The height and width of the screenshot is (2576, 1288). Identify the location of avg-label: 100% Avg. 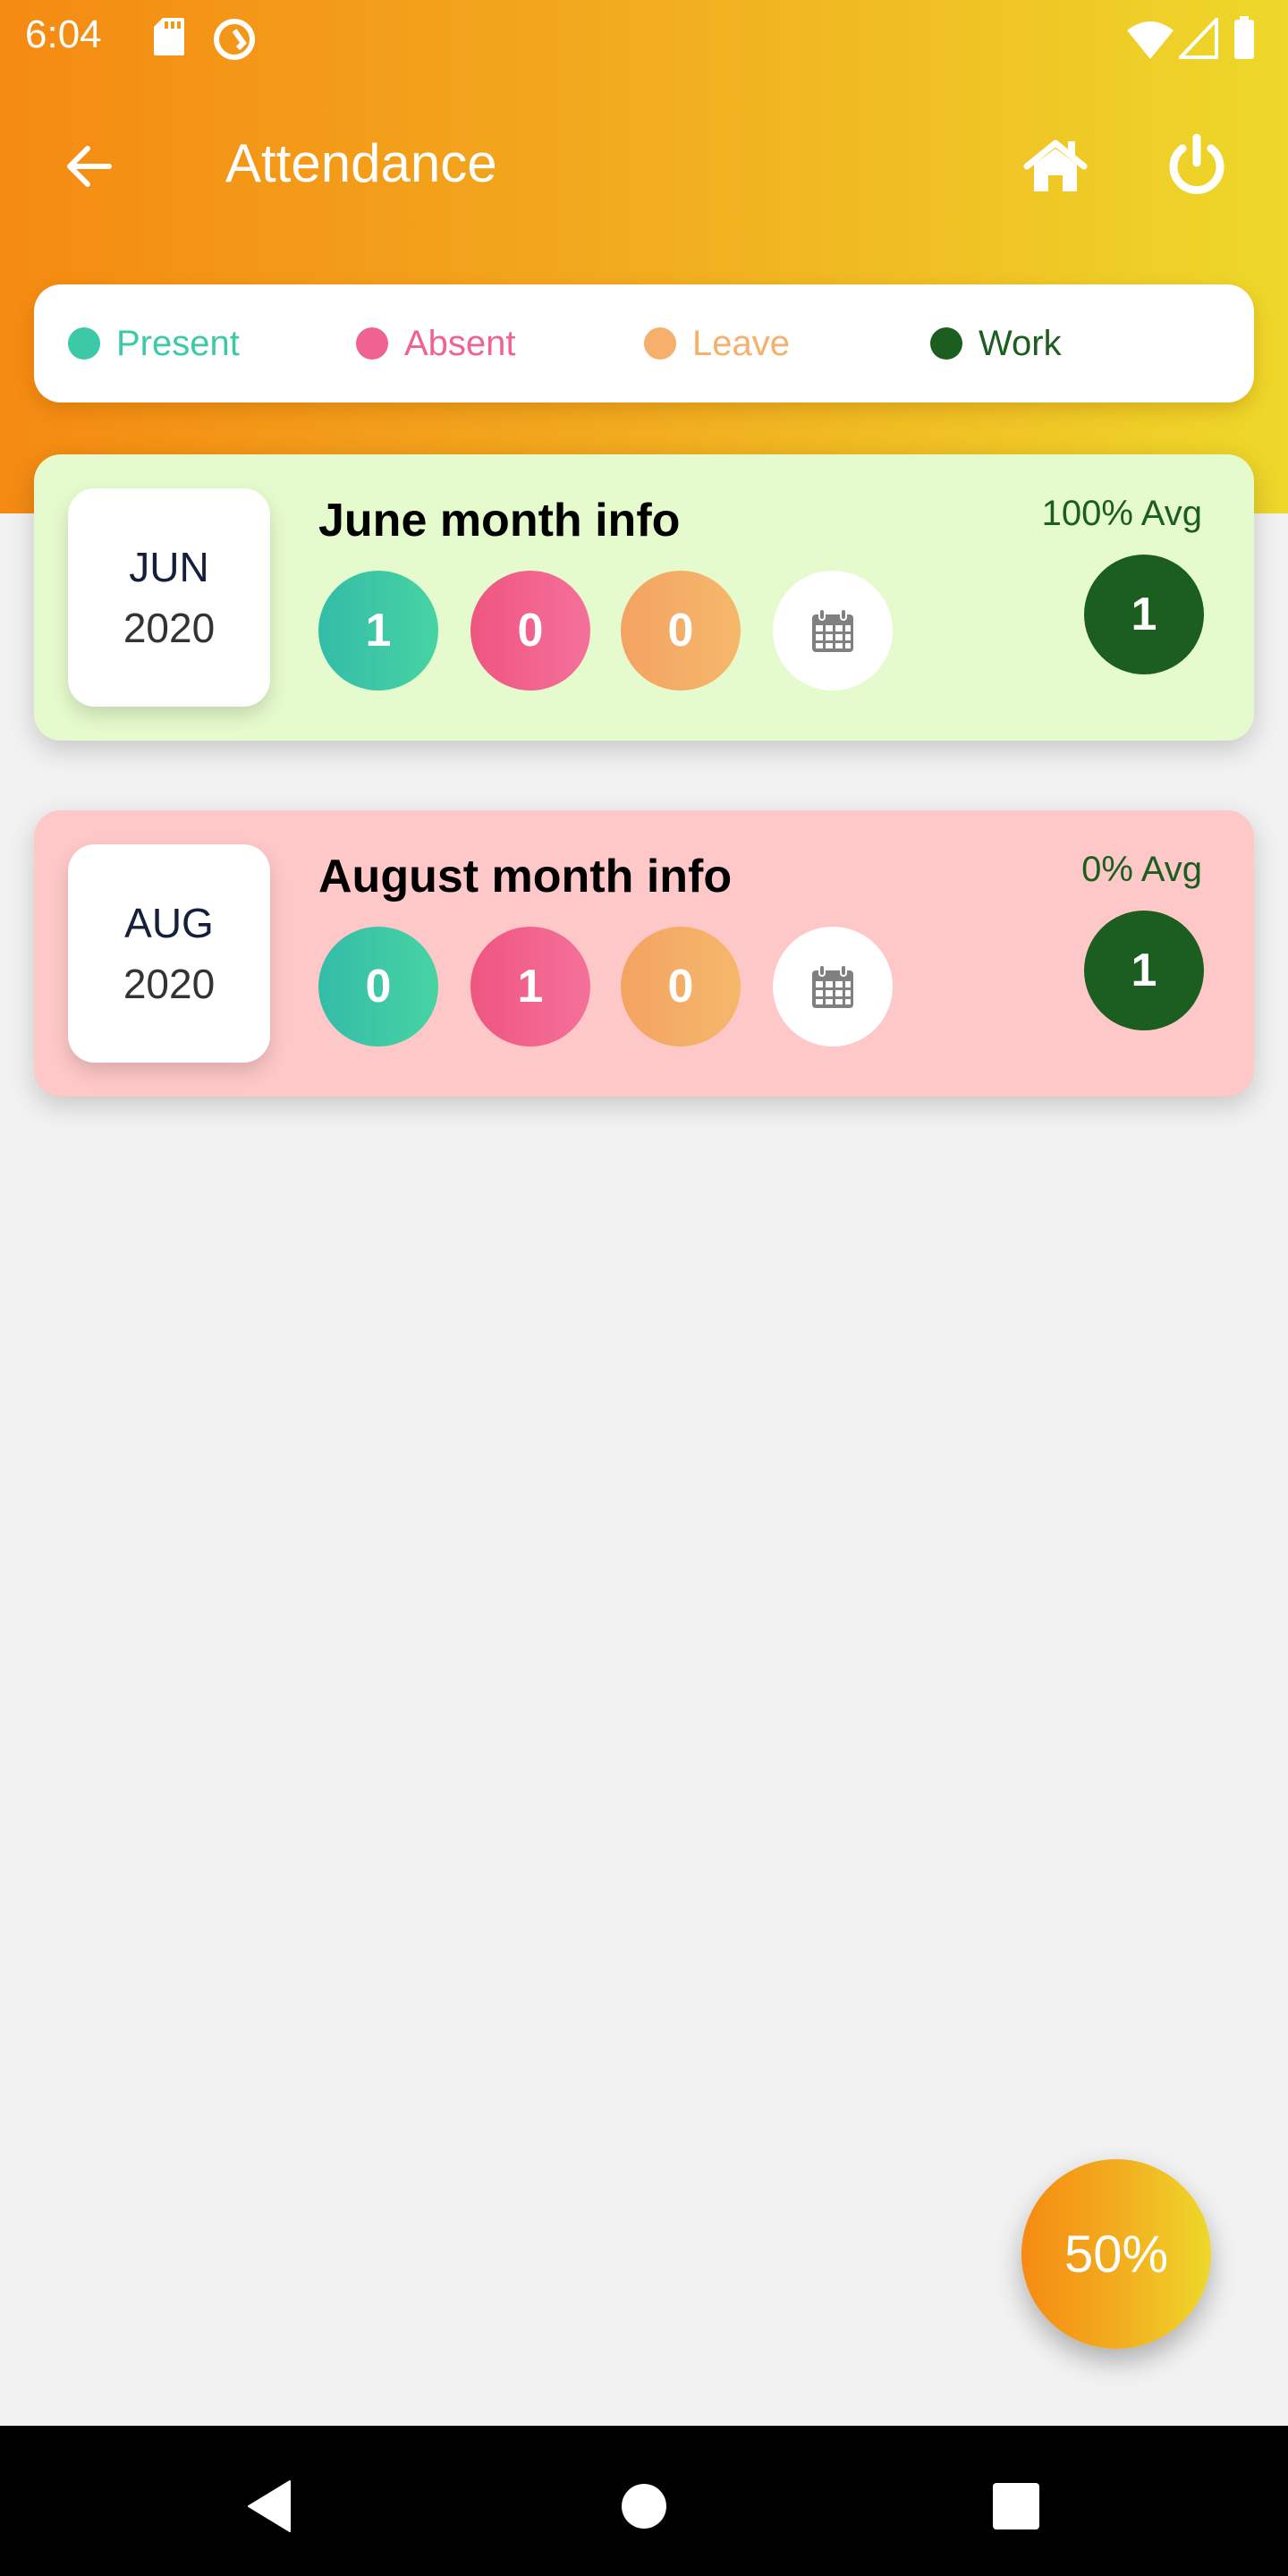
(1121, 513).